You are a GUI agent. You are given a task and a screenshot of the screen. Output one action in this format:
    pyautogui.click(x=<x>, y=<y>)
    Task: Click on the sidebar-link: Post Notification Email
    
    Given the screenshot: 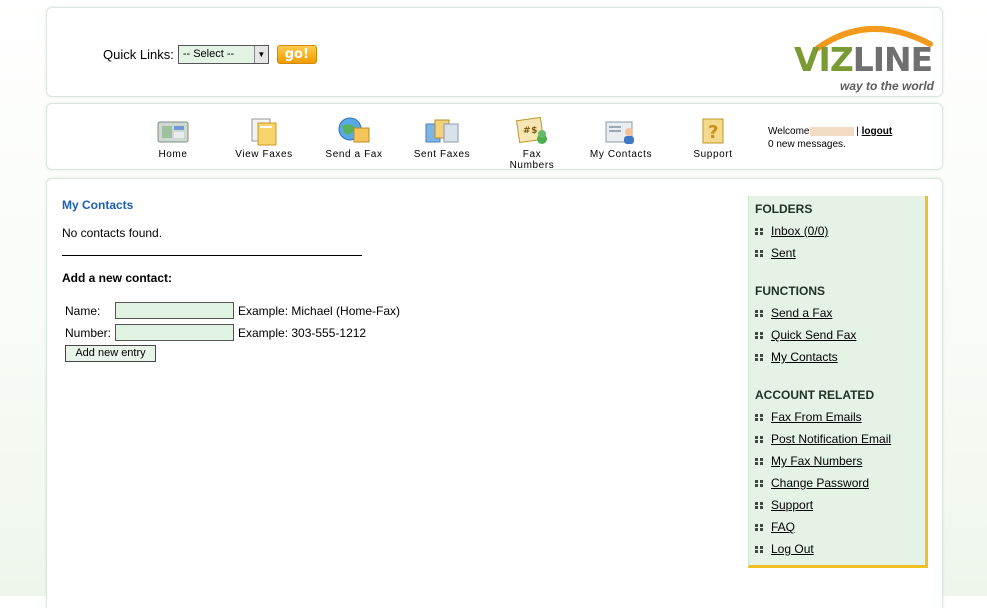 What is the action you would take?
    pyautogui.click(x=831, y=439)
    